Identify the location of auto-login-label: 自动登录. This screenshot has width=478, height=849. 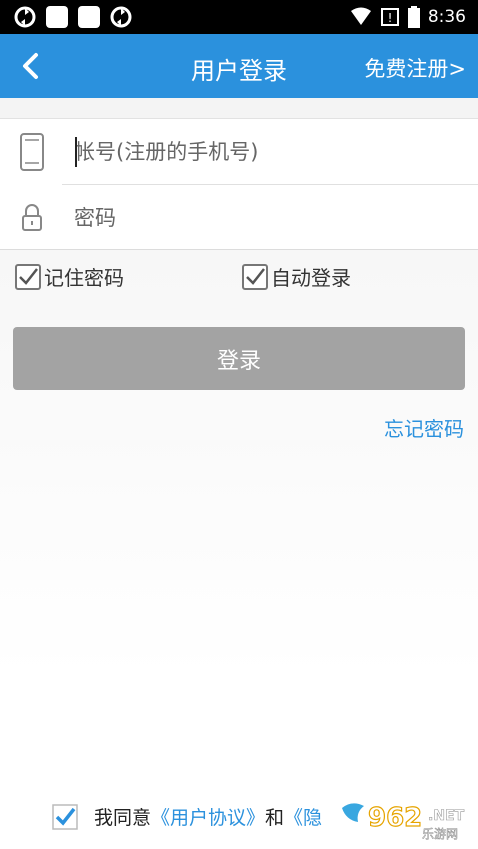
(311, 278).